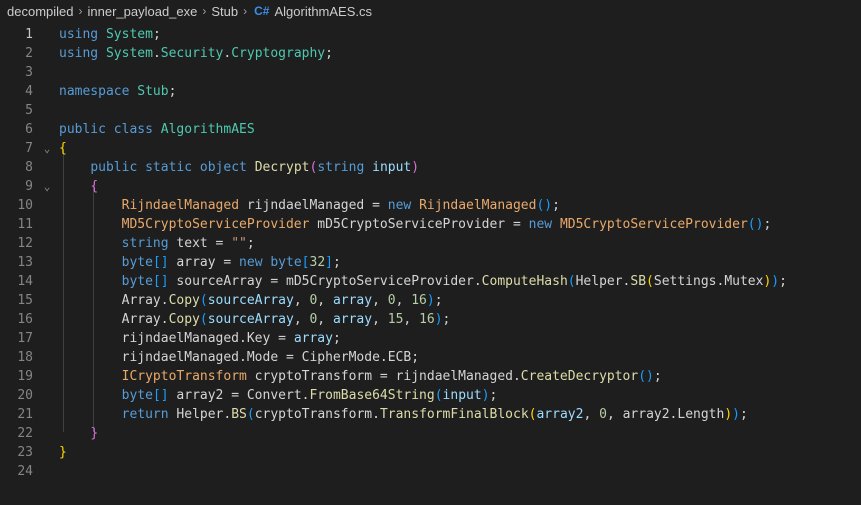 The height and width of the screenshot is (505, 861). What do you see at coordinates (603, 414) in the screenshot?
I see `code-token: 0` at bounding box center [603, 414].